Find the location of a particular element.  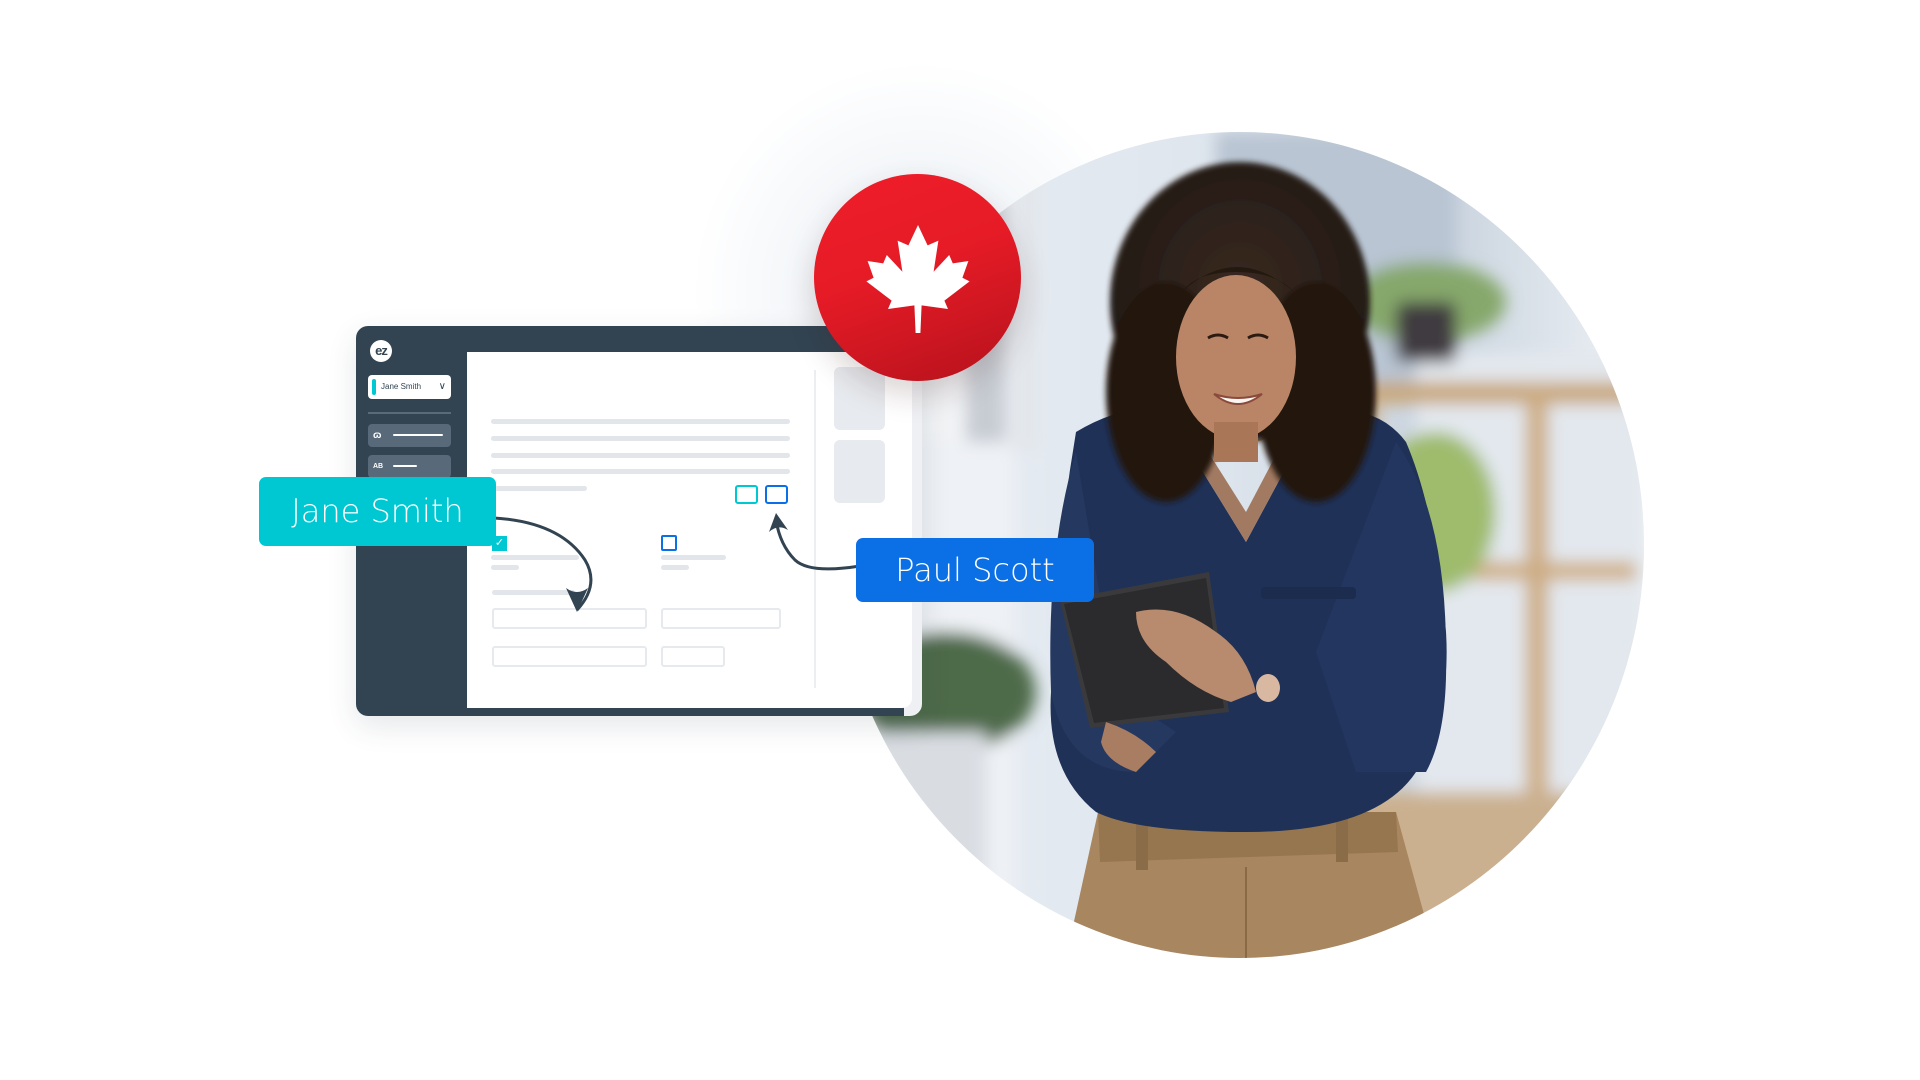

ez-logo: ez is located at coordinates (381, 351).